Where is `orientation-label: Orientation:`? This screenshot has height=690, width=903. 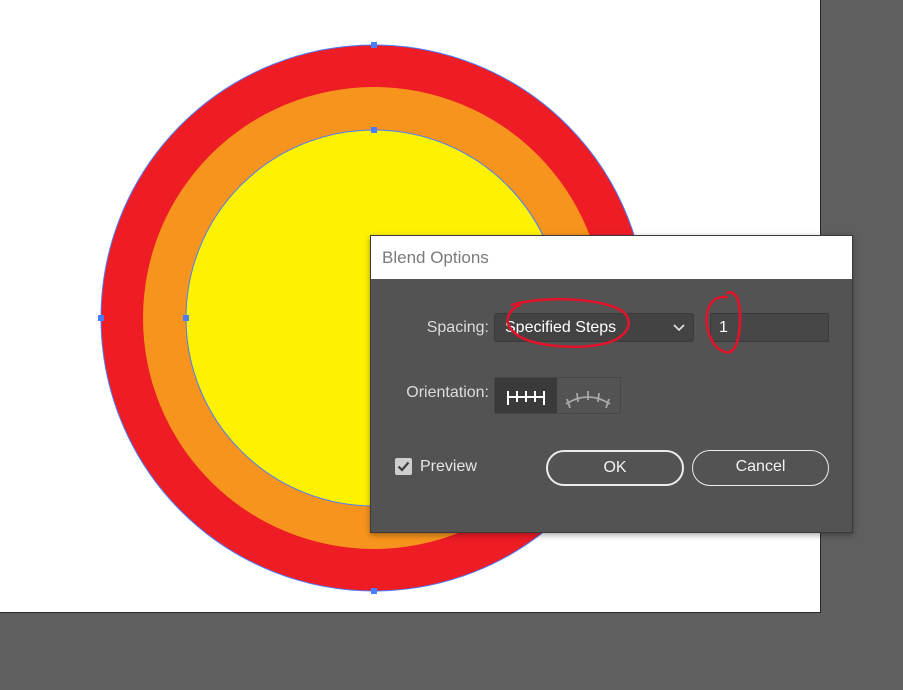
orientation-label: Orientation: is located at coordinates (447, 392).